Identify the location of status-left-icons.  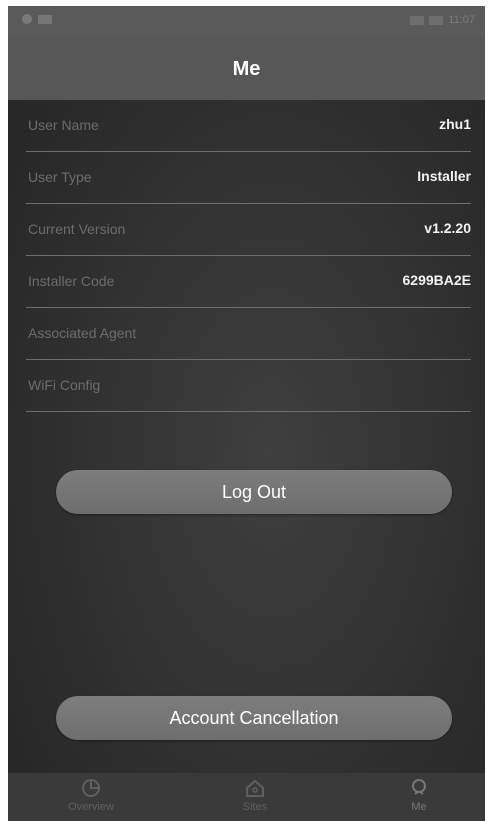
(37, 19).